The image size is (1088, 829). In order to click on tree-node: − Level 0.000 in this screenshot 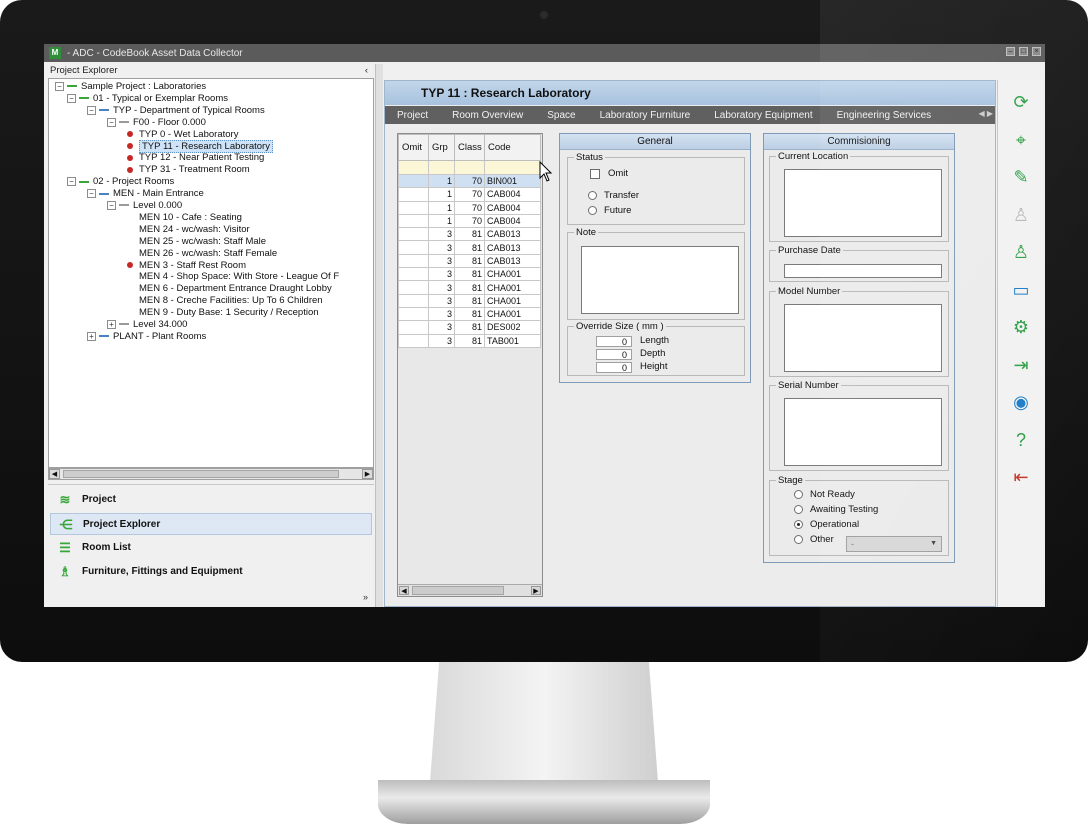, I will do `click(144, 206)`.